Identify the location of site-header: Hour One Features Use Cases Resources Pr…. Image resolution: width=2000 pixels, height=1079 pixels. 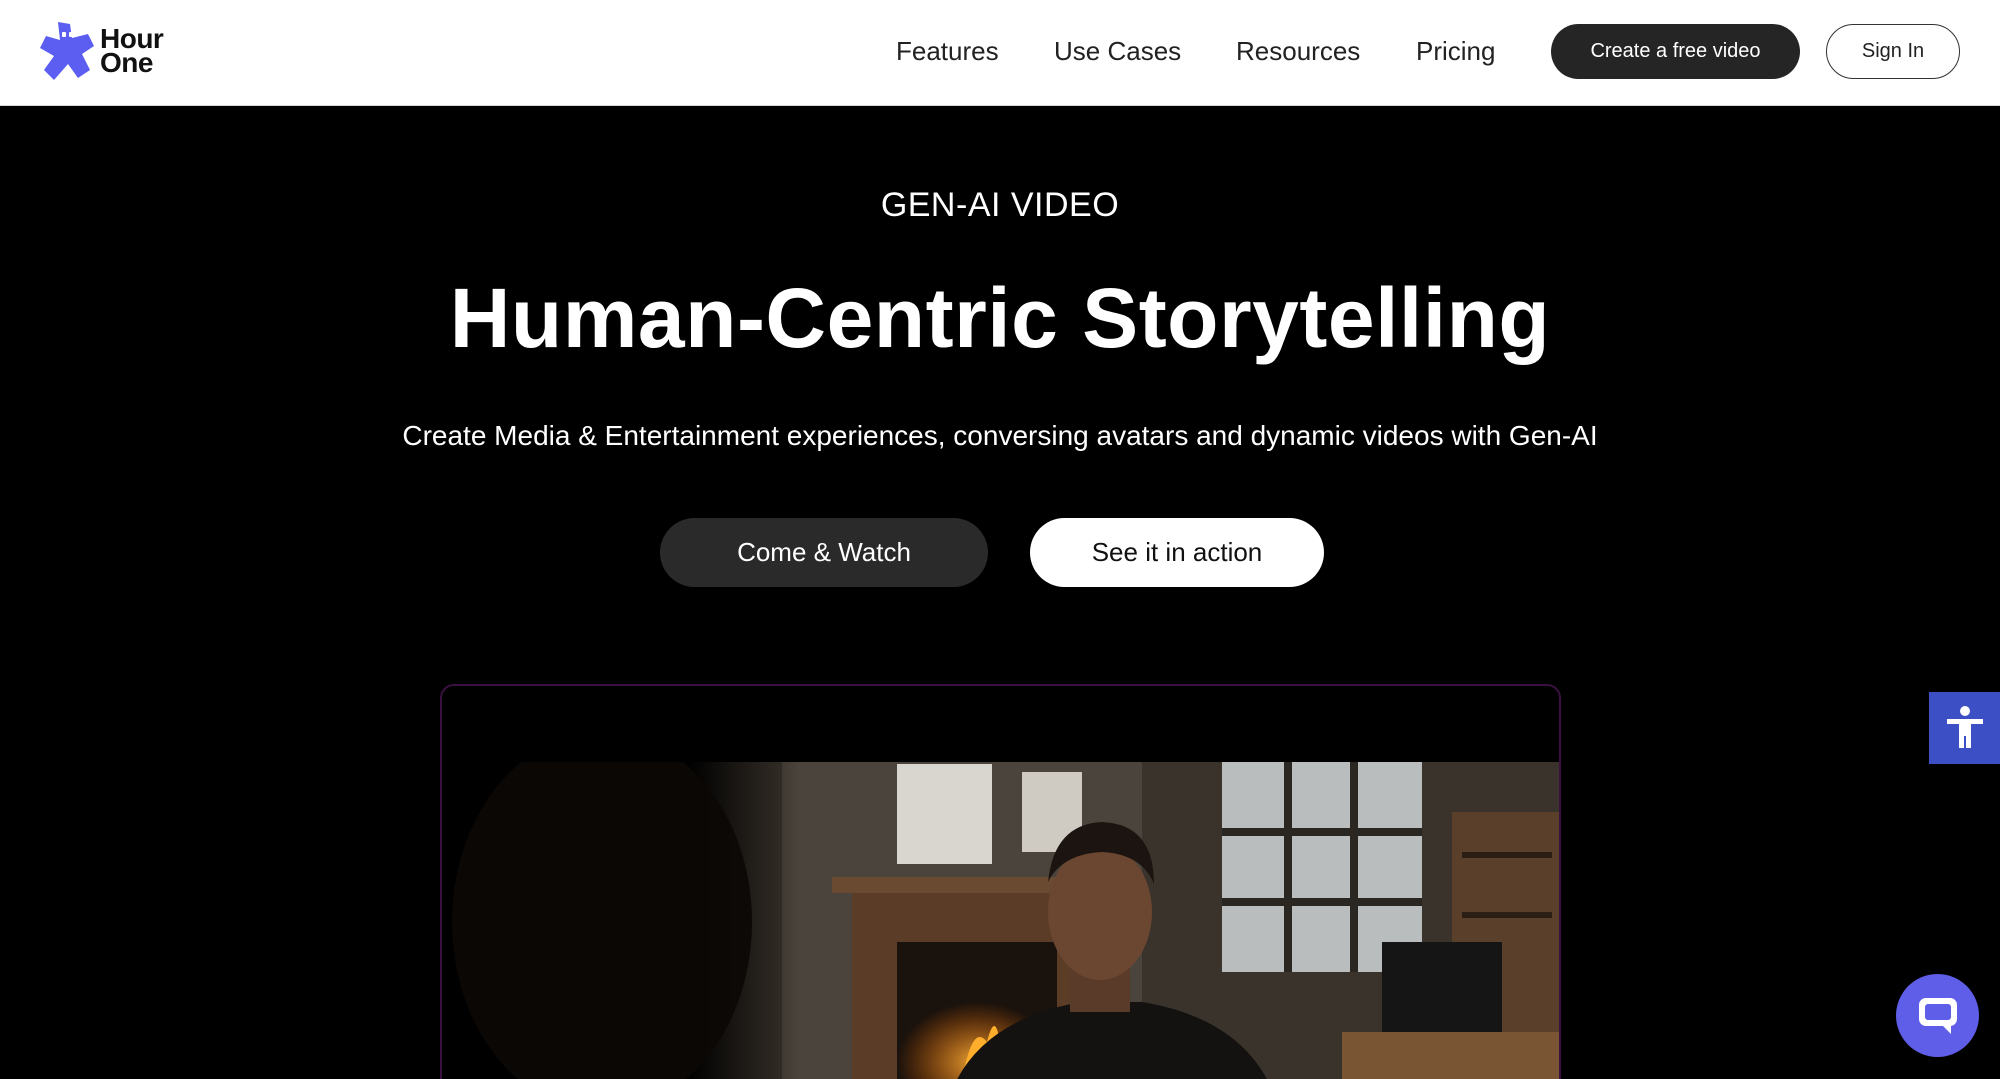
(1000, 53).